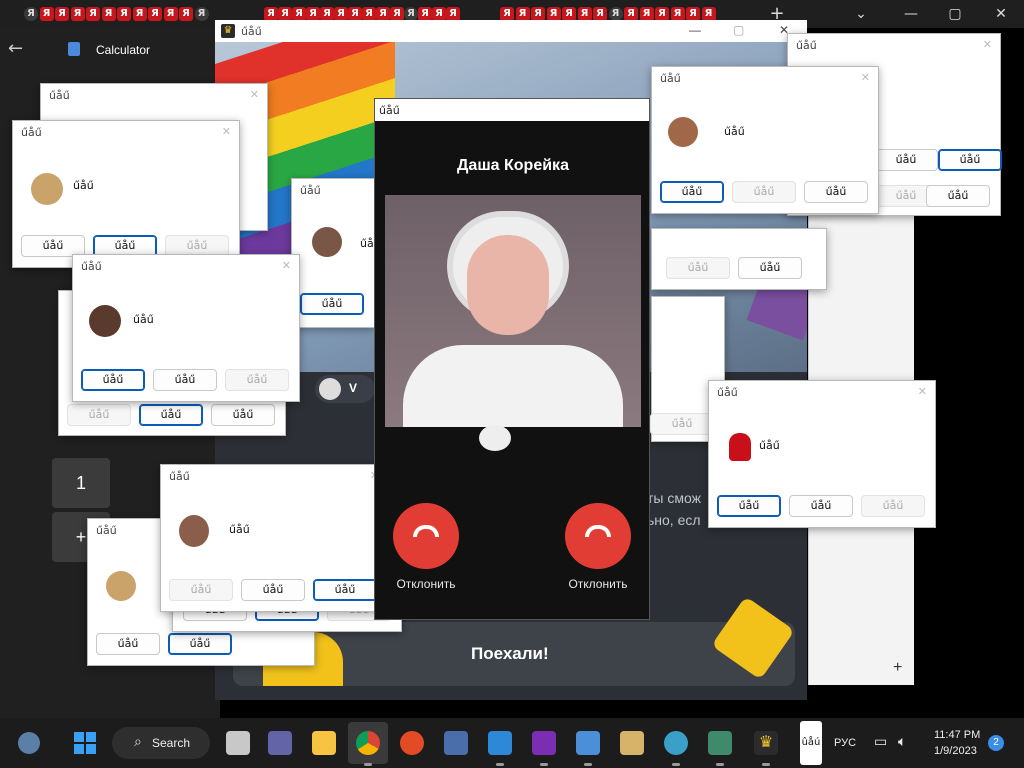 This screenshot has width=1024, height=768. Describe the element at coordinates (456, 743) in the screenshot. I see `image-viewer-icon` at that location.